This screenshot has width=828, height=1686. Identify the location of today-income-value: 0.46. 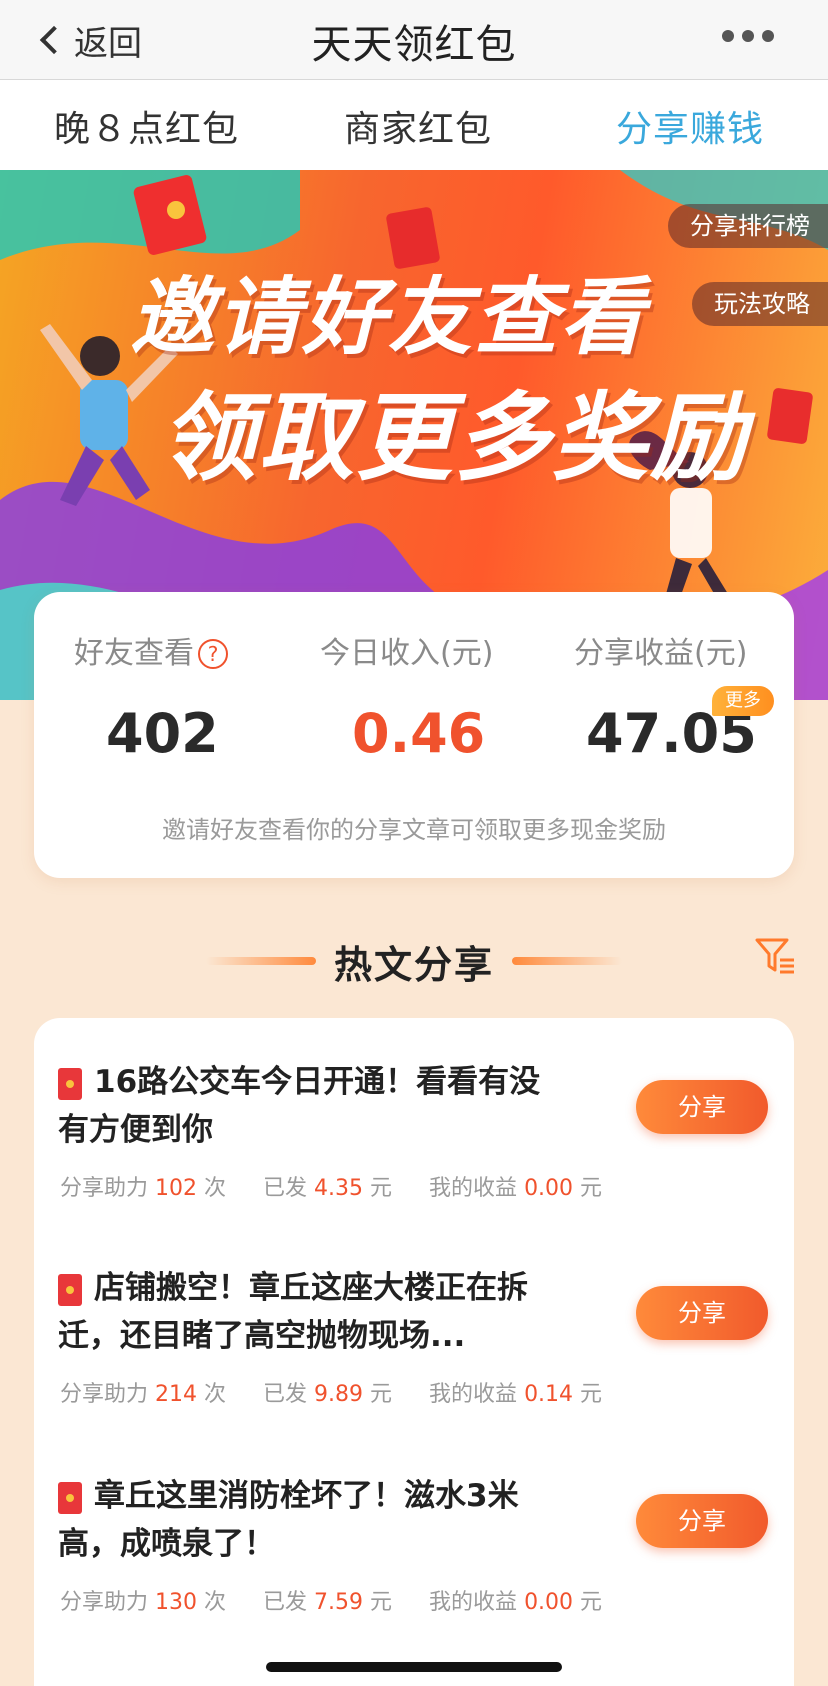
(419, 733).